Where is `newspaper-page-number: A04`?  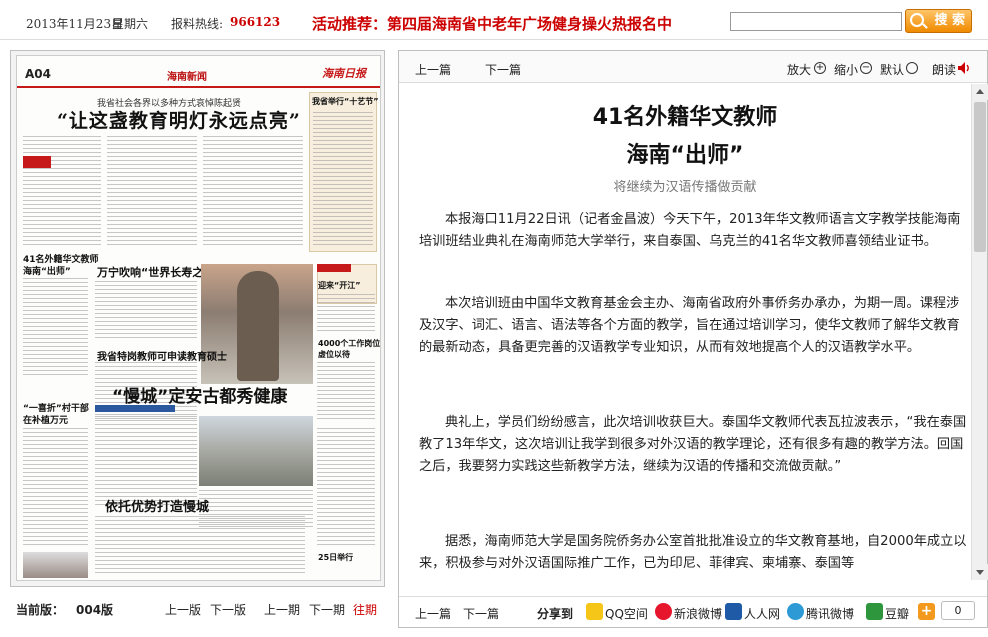 newspaper-page-number: A04 is located at coordinates (38, 74).